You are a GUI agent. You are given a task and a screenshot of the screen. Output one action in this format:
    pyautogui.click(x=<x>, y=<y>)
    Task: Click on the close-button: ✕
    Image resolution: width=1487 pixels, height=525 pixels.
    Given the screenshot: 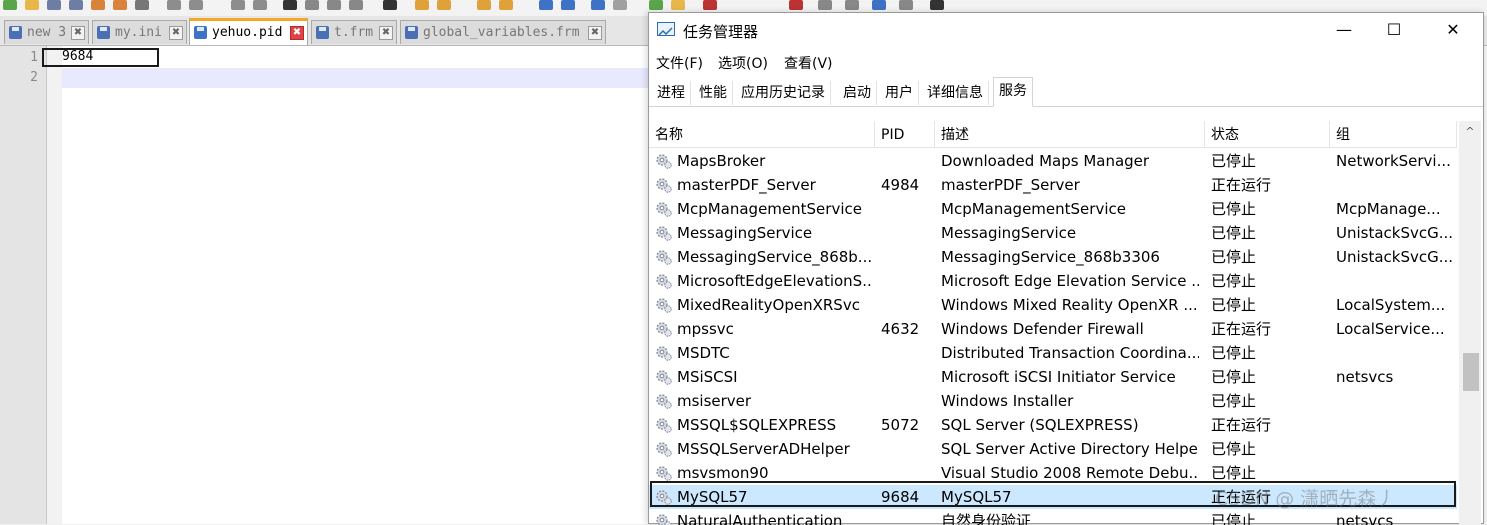 What is the action you would take?
    pyautogui.click(x=1453, y=30)
    